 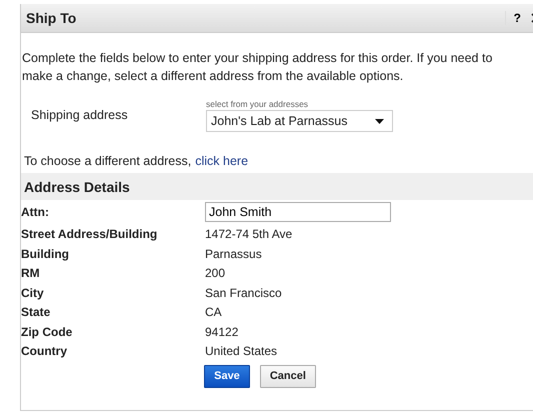 I want to click on change-address-text: To choose a different address,, so click(x=108, y=161).